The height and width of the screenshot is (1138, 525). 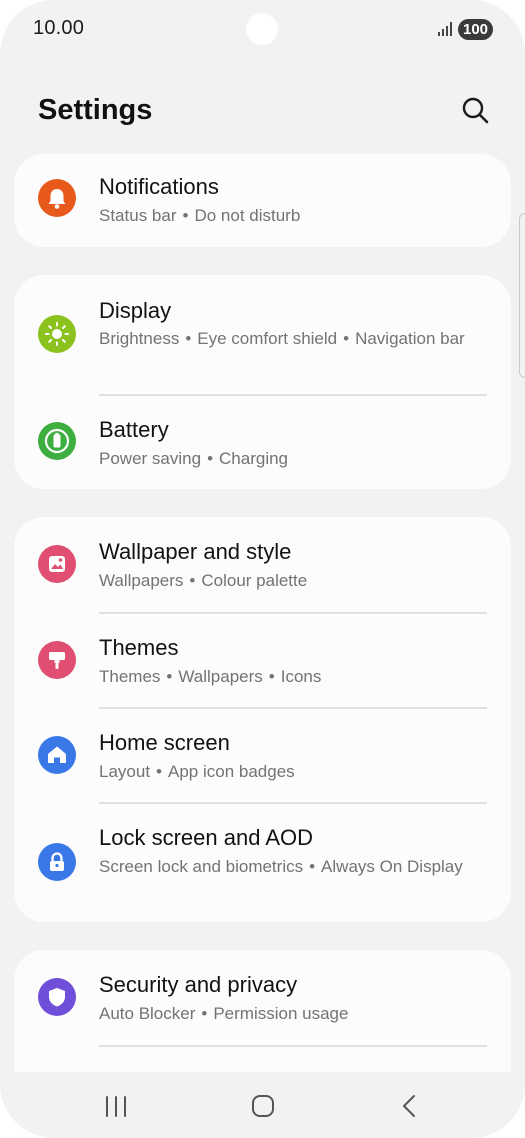 I want to click on item-title: Home screen, so click(x=164, y=742).